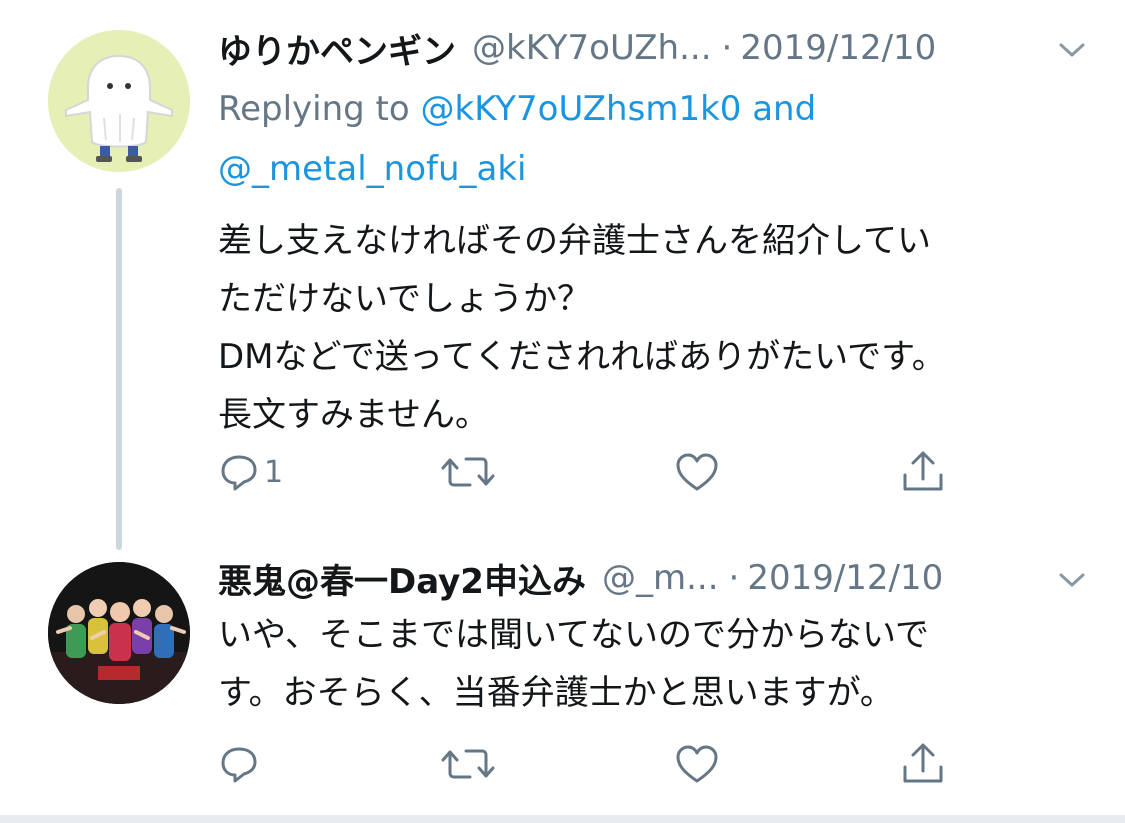  What do you see at coordinates (314, 109) in the screenshot?
I see `replying-to-label: Replying to` at bounding box center [314, 109].